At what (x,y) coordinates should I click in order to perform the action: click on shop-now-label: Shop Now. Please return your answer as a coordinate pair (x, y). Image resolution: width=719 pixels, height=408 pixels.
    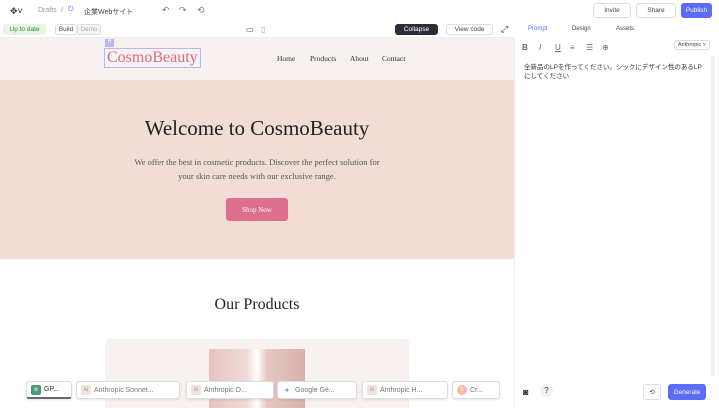
    Looking at the image, I should click on (257, 209).